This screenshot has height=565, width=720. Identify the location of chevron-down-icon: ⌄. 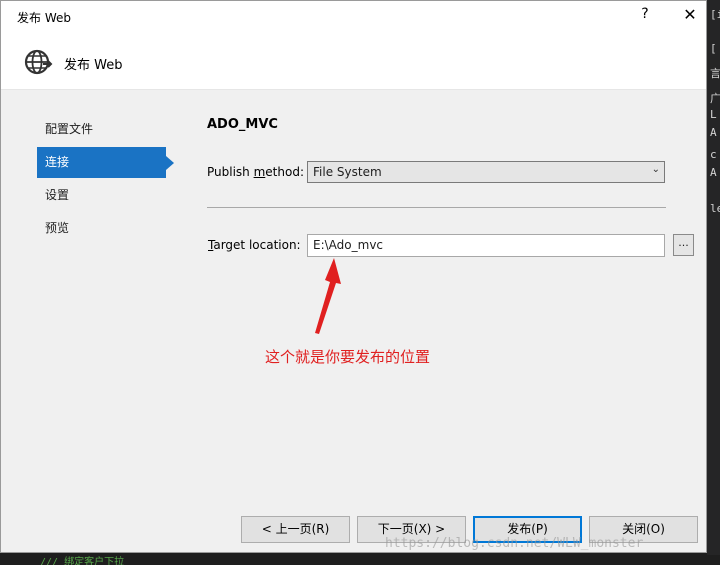
(655, 169).